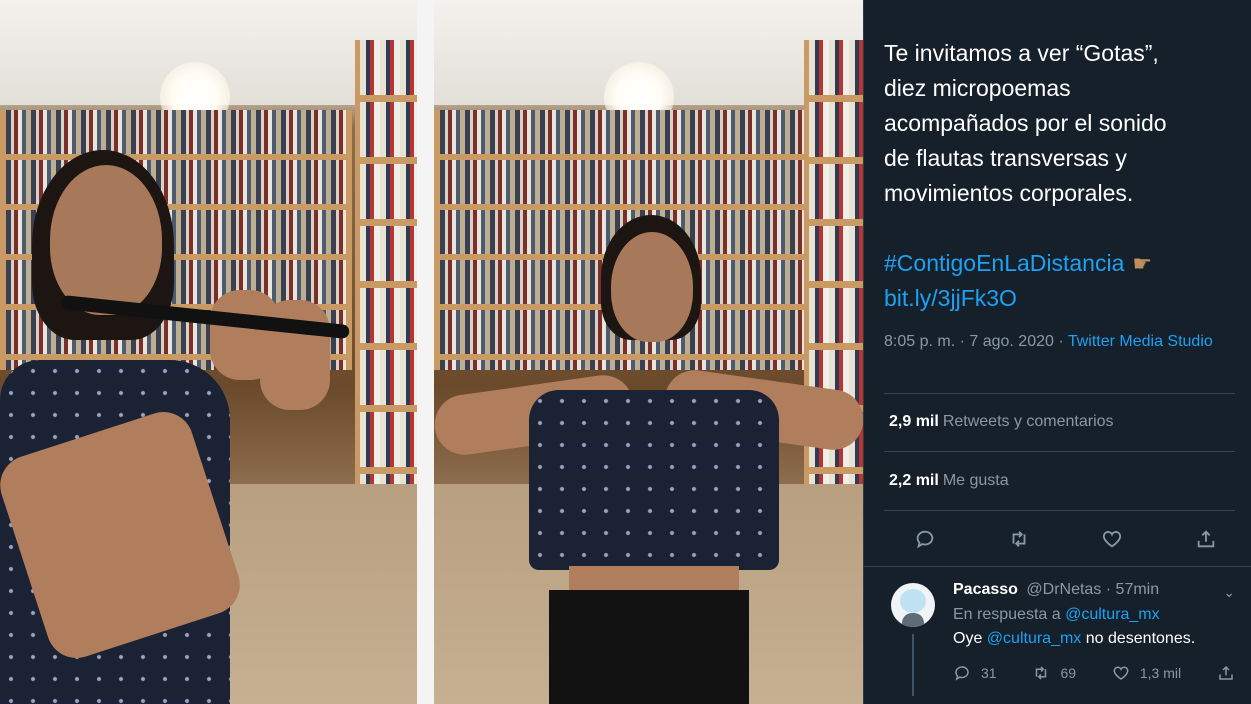 The height and width of the screenshot is (704, 1251). Describe the element at coordinates (914, 480) in the screenshot. I see `likes-count: 2,2 mil` at that location.